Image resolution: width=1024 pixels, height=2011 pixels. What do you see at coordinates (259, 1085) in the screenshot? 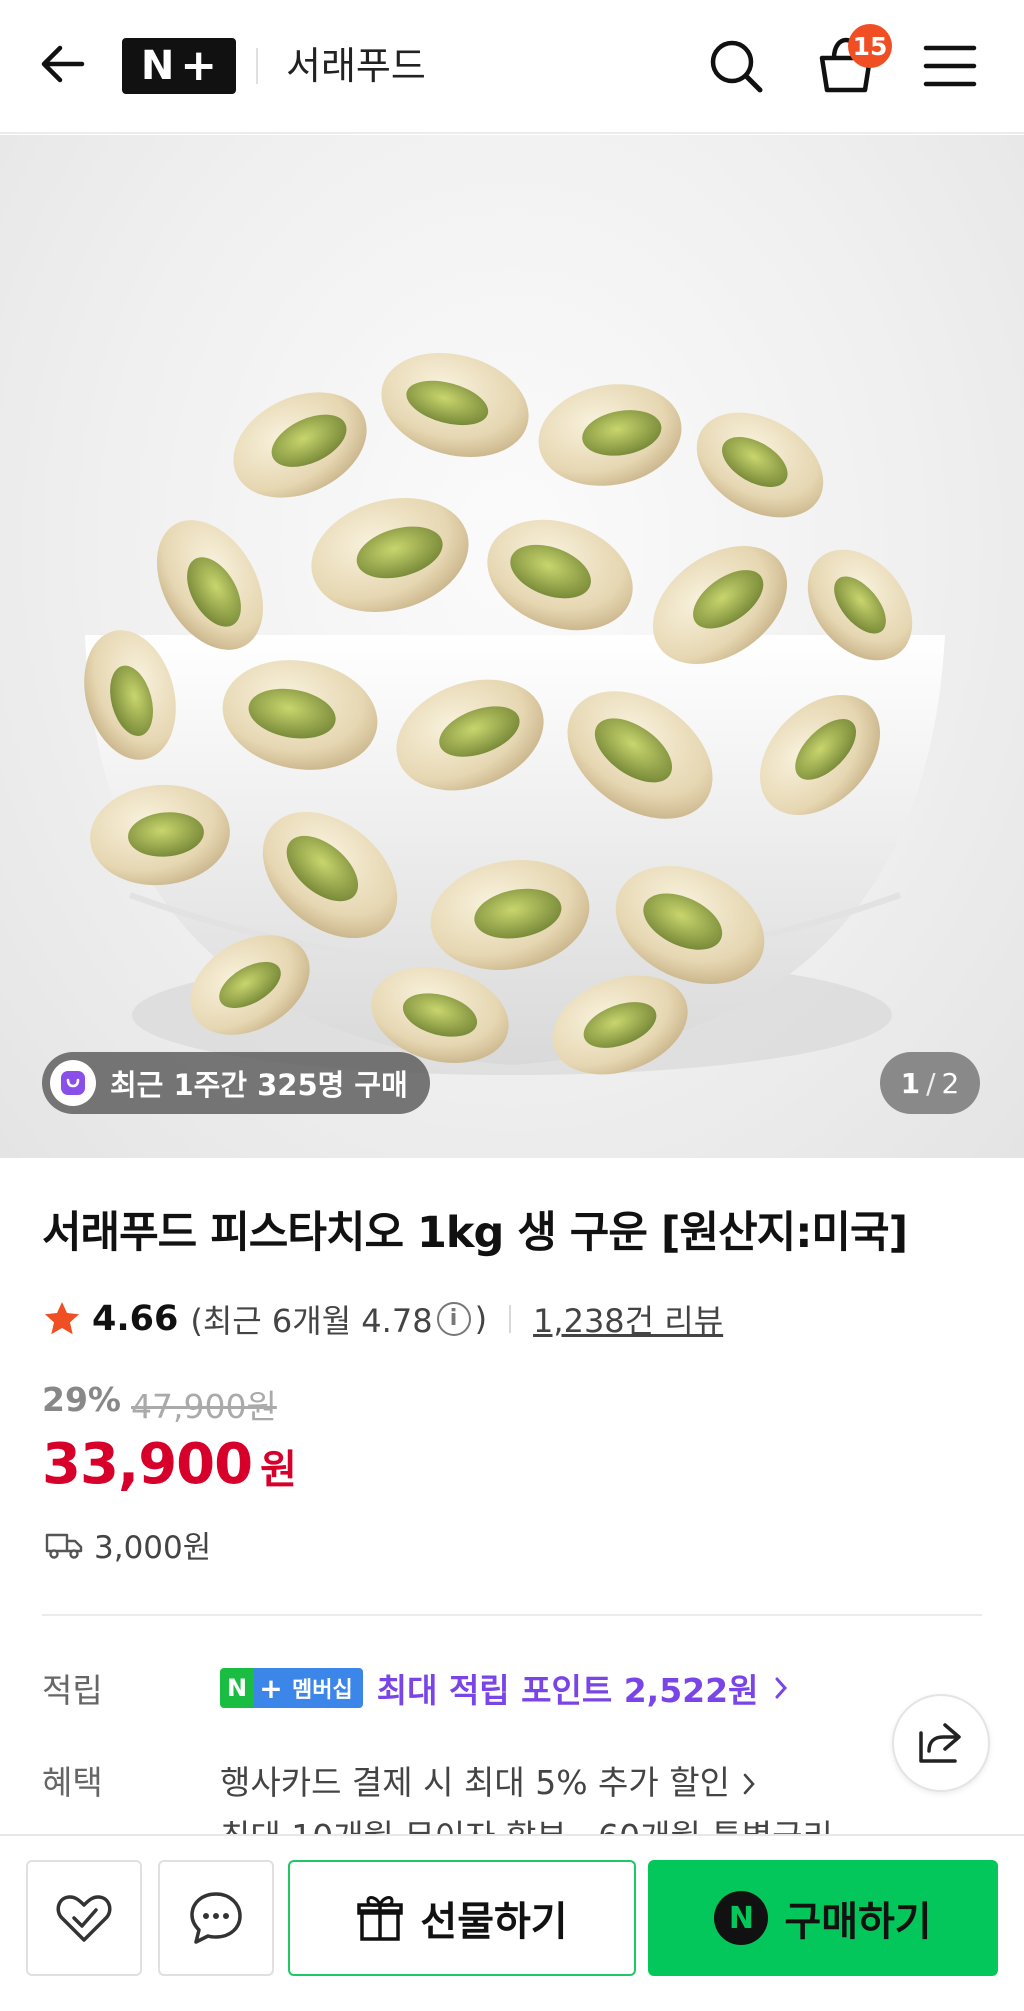
I see `recent-purchase-text: 최근 1주간 325명 구매` at bounding box center [259, 1085].